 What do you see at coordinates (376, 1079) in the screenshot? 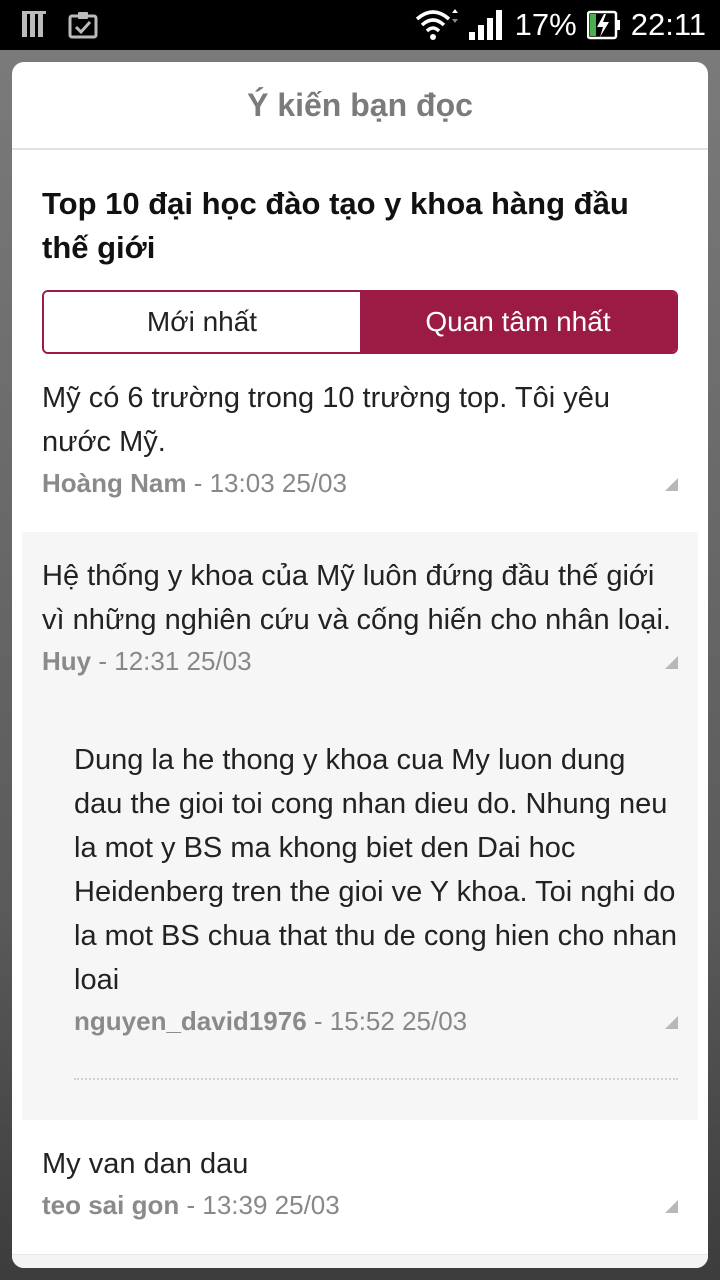
I see `reply-divider` at bounding box center [376, 1079].